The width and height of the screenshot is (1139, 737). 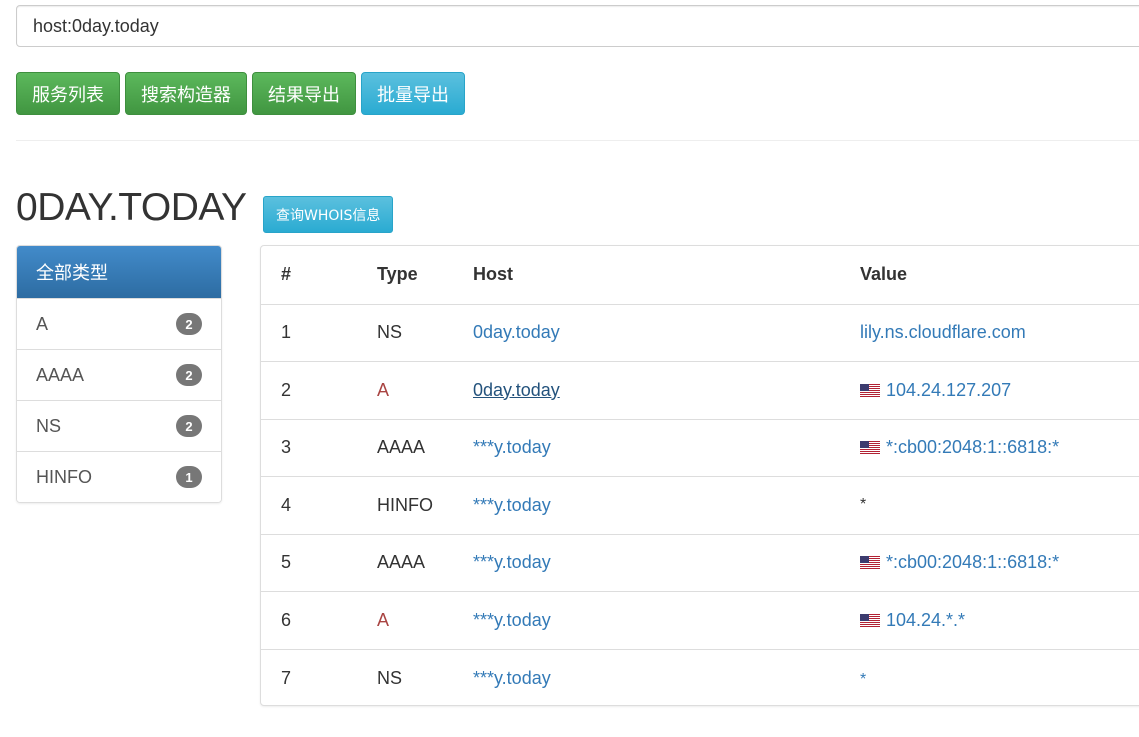 What do you see at coordinates (319, 332) in the screenshot?
I see `row-number: 1` at bounding box center [319, 332].